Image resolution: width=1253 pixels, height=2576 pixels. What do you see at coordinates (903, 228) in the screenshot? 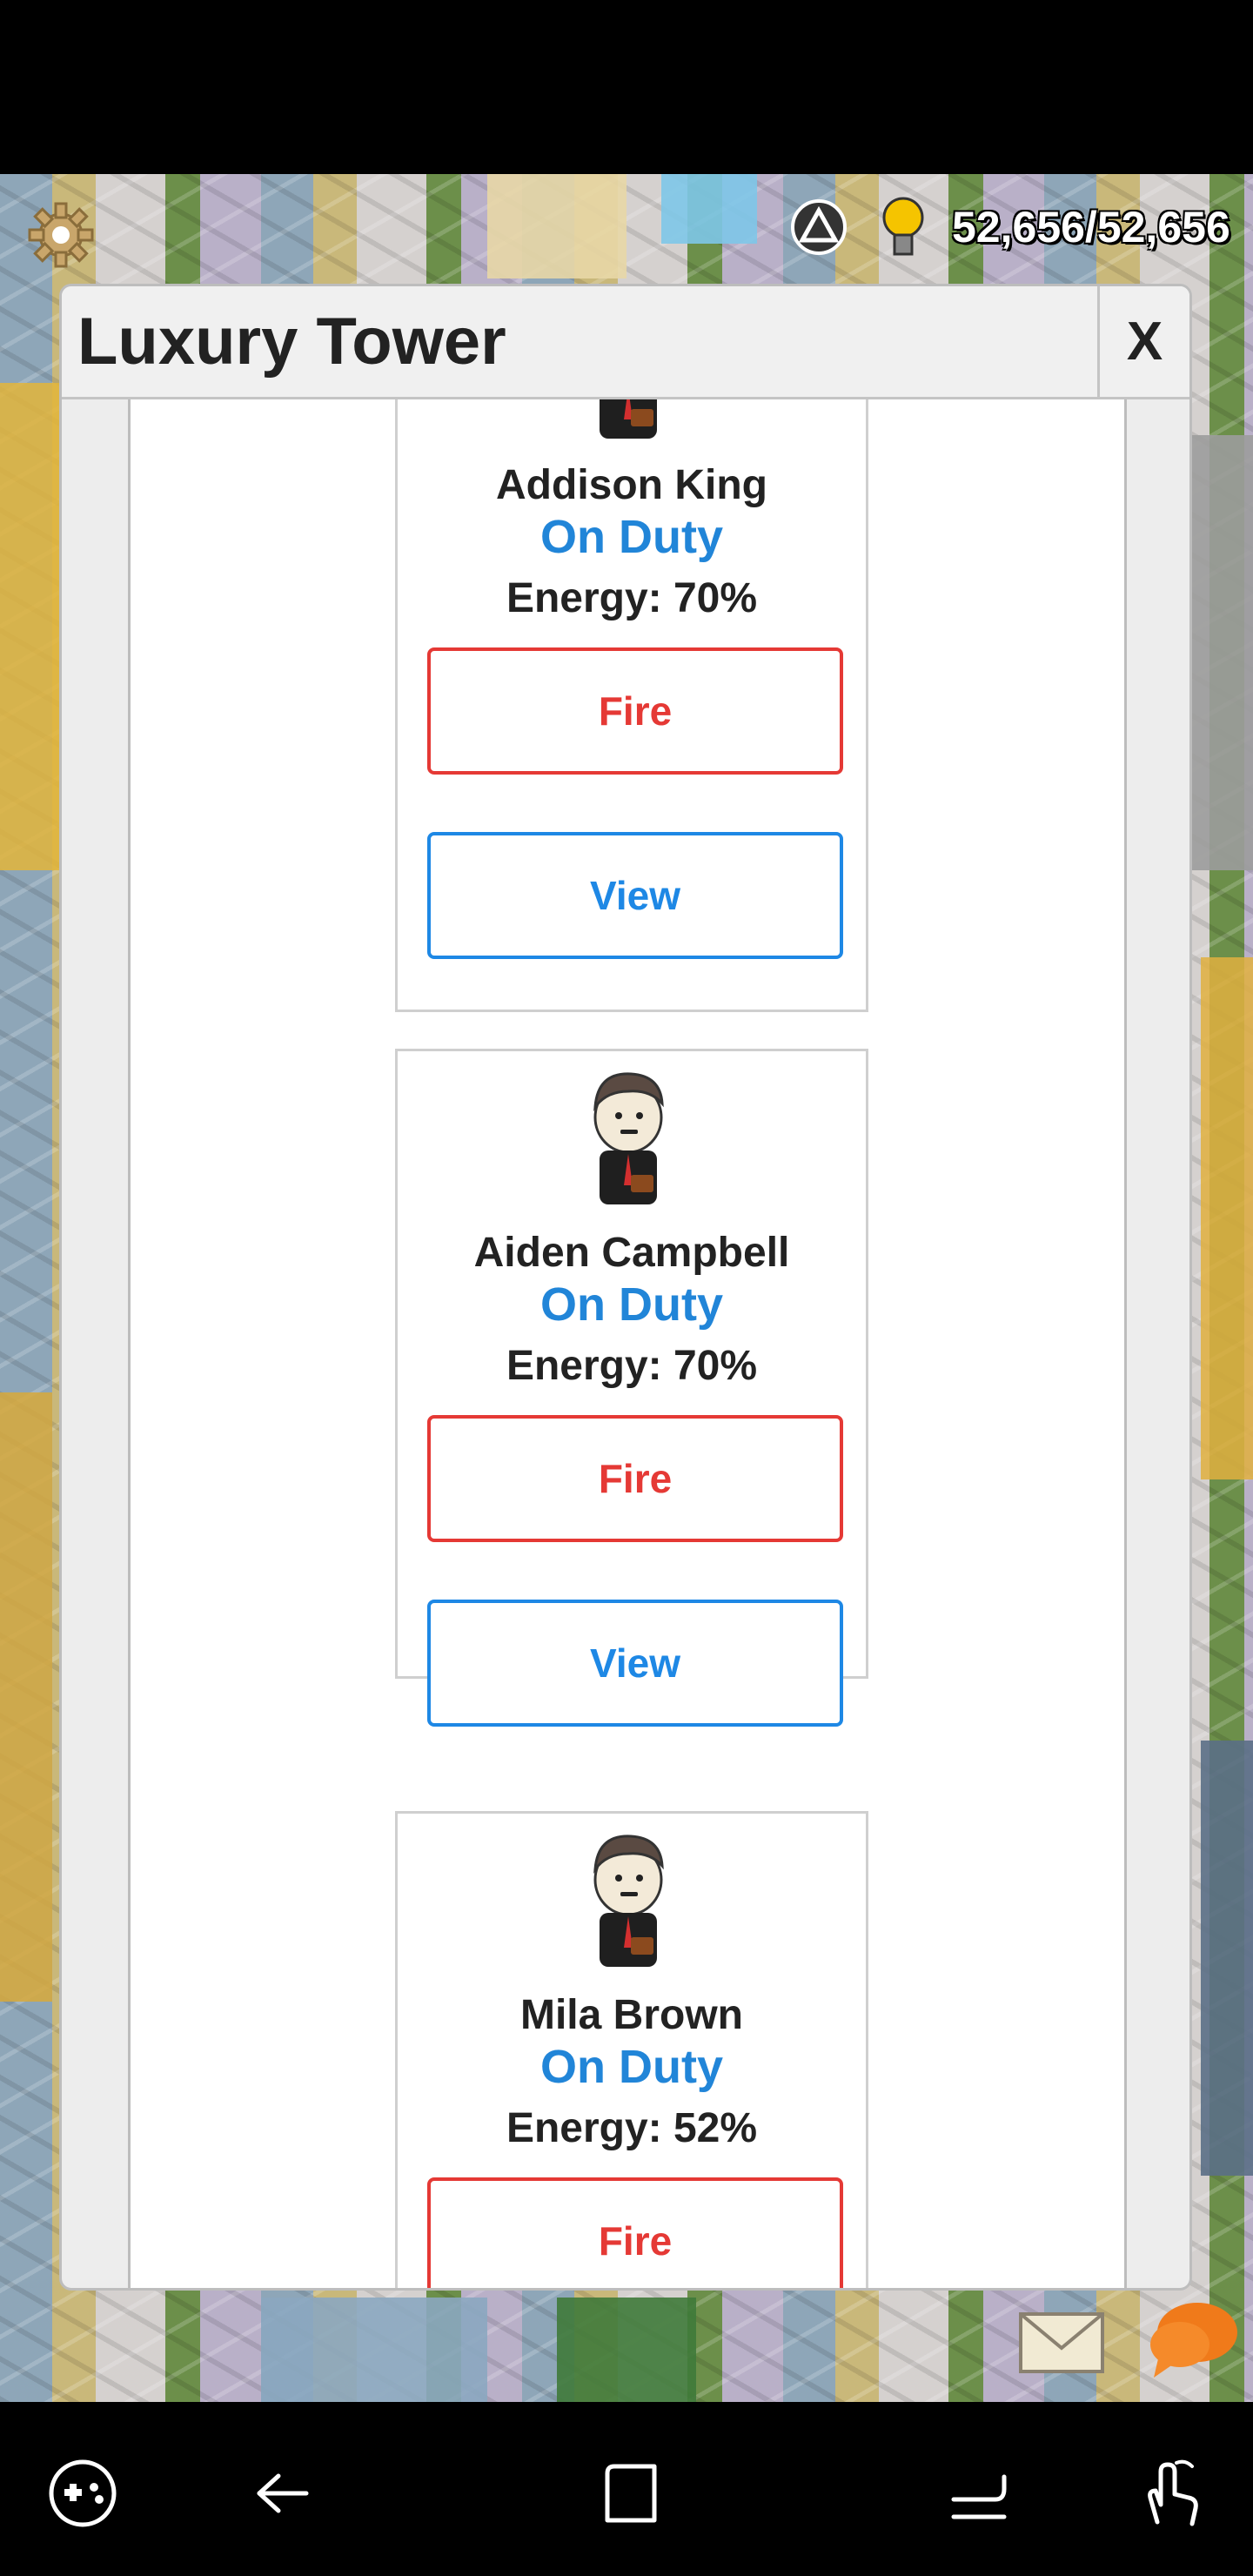
I see `lightbulb-icon` at bounding box center [903, 228].